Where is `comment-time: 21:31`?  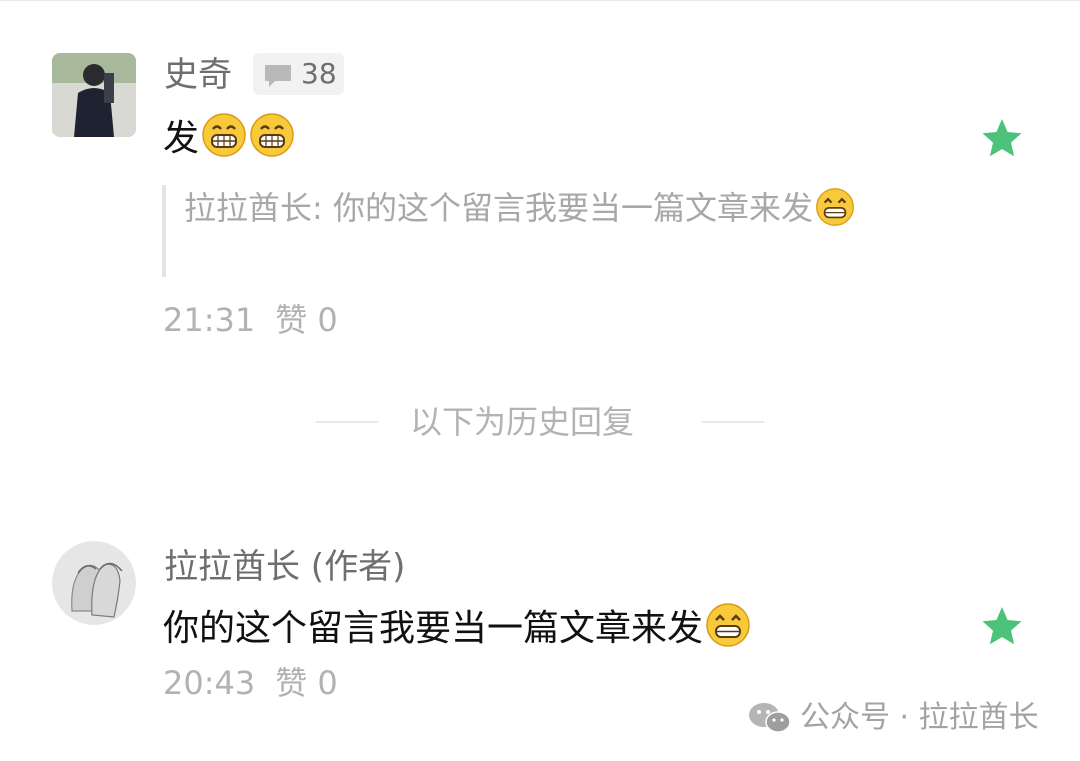
comment-time: 21:31 is located at coordinates (209, 320).